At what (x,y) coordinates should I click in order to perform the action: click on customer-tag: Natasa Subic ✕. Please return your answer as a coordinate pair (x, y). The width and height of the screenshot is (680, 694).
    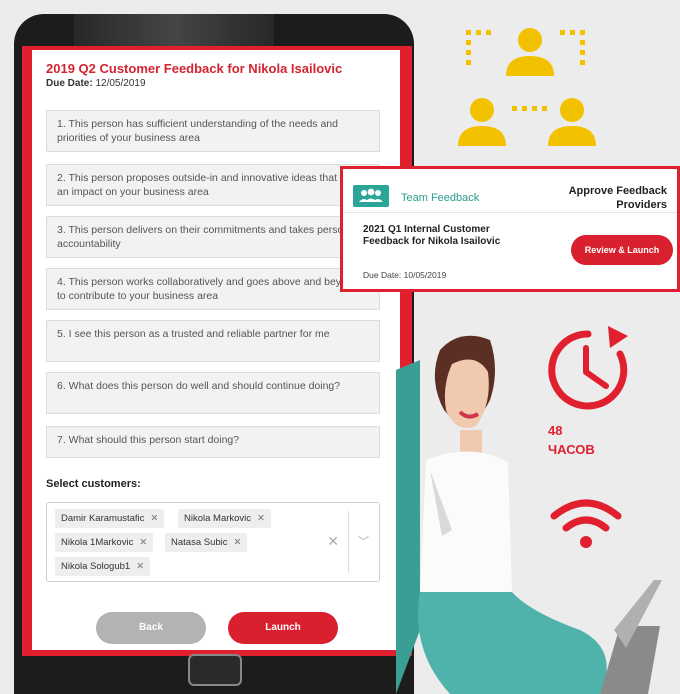
    Looking at the image, I should click on (206, 542).